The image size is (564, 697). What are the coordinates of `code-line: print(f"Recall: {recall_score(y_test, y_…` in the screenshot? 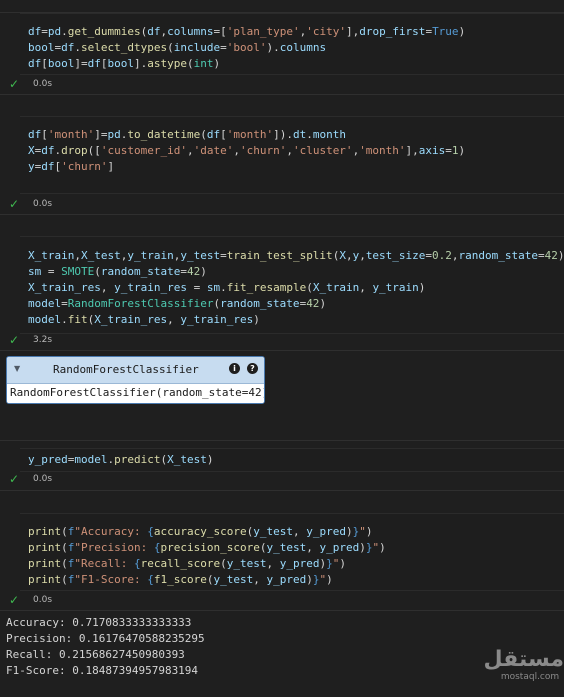 It's located at (187, 563).